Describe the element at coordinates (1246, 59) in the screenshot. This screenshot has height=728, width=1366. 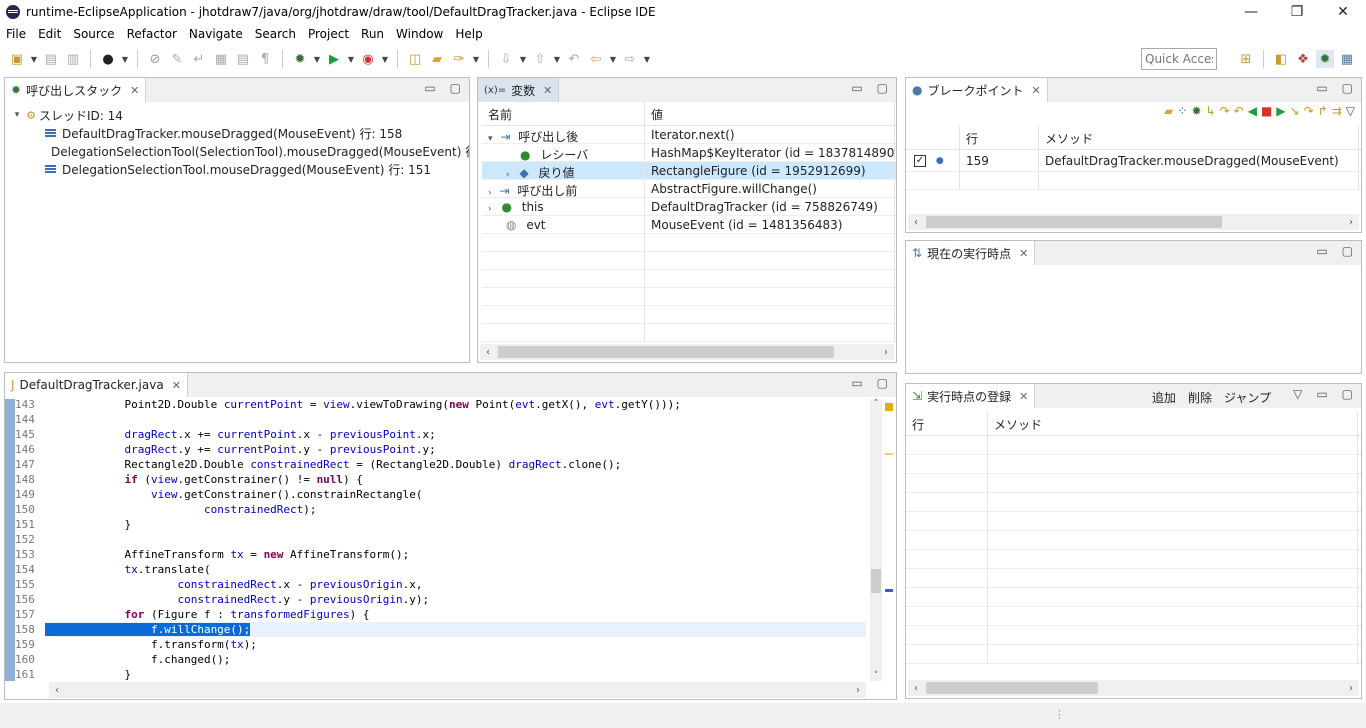
I see `open-perspective-icon: ⊞` at that location.